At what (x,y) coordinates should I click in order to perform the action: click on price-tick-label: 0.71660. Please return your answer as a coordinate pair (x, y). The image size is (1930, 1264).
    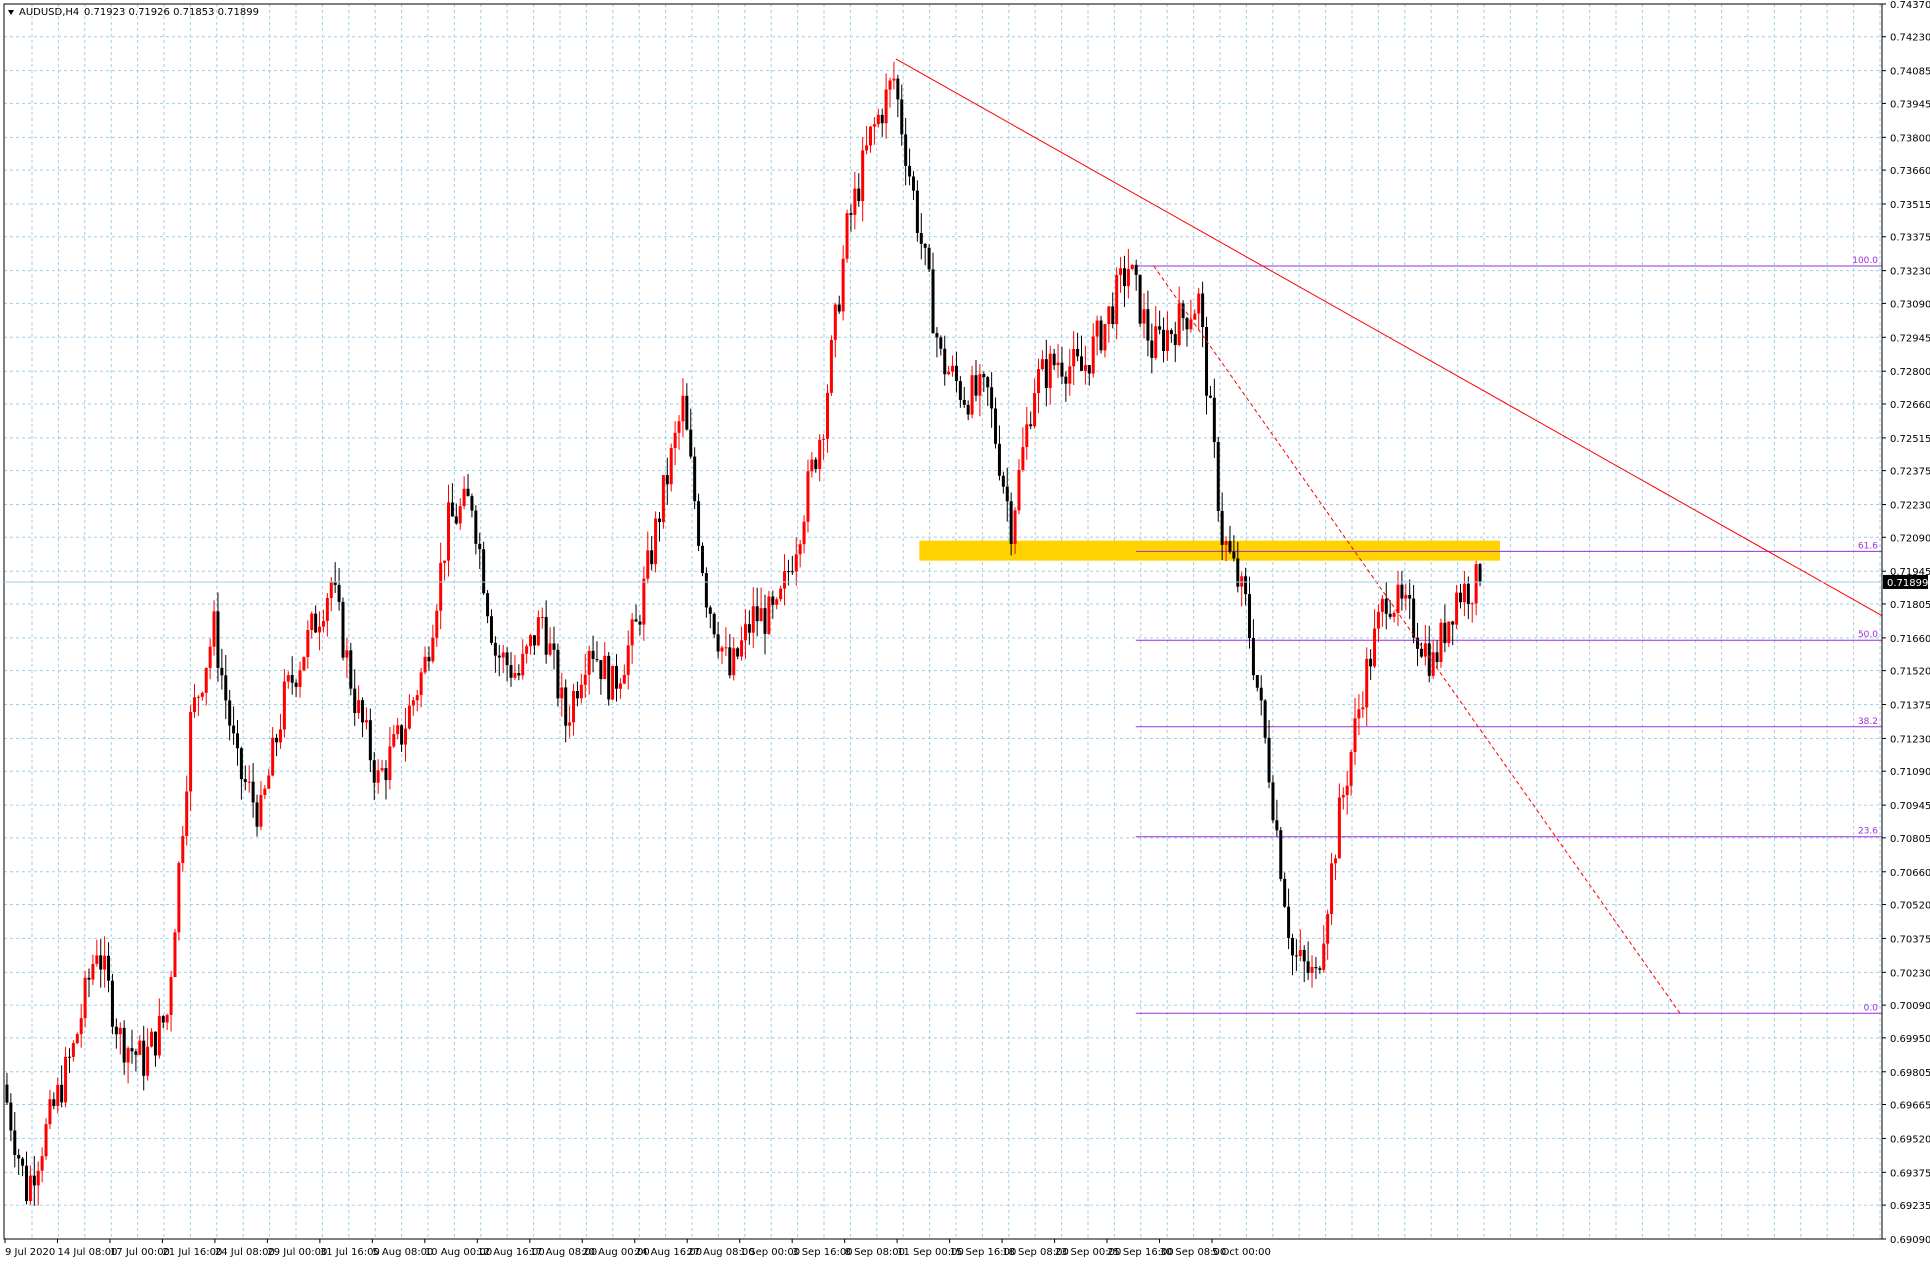
    Looking at the image, I should click on (1910, 639).